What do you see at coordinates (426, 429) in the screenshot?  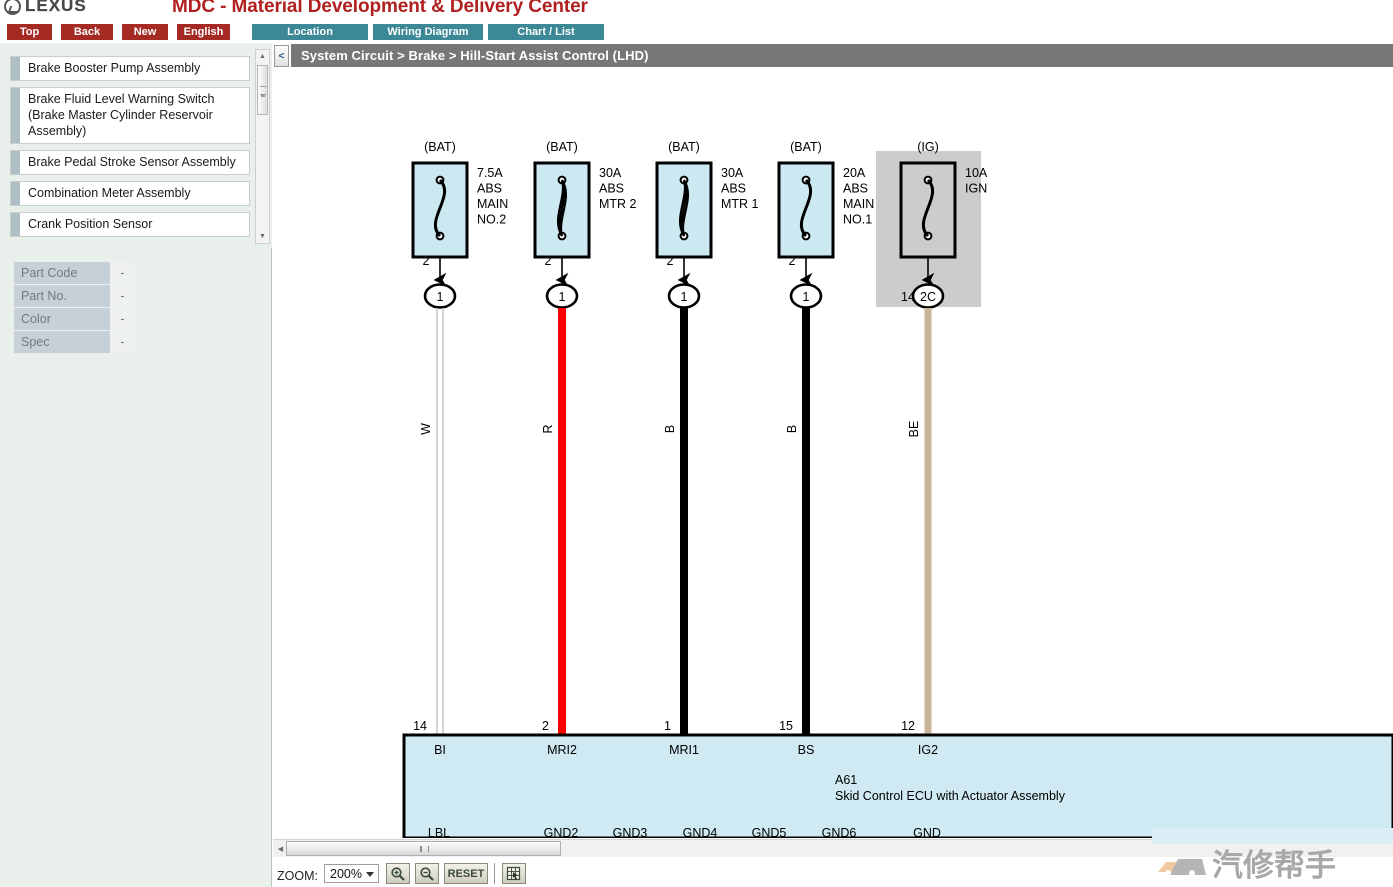 I see `wire-color-code-label: W` at bounding box center [426, 429].